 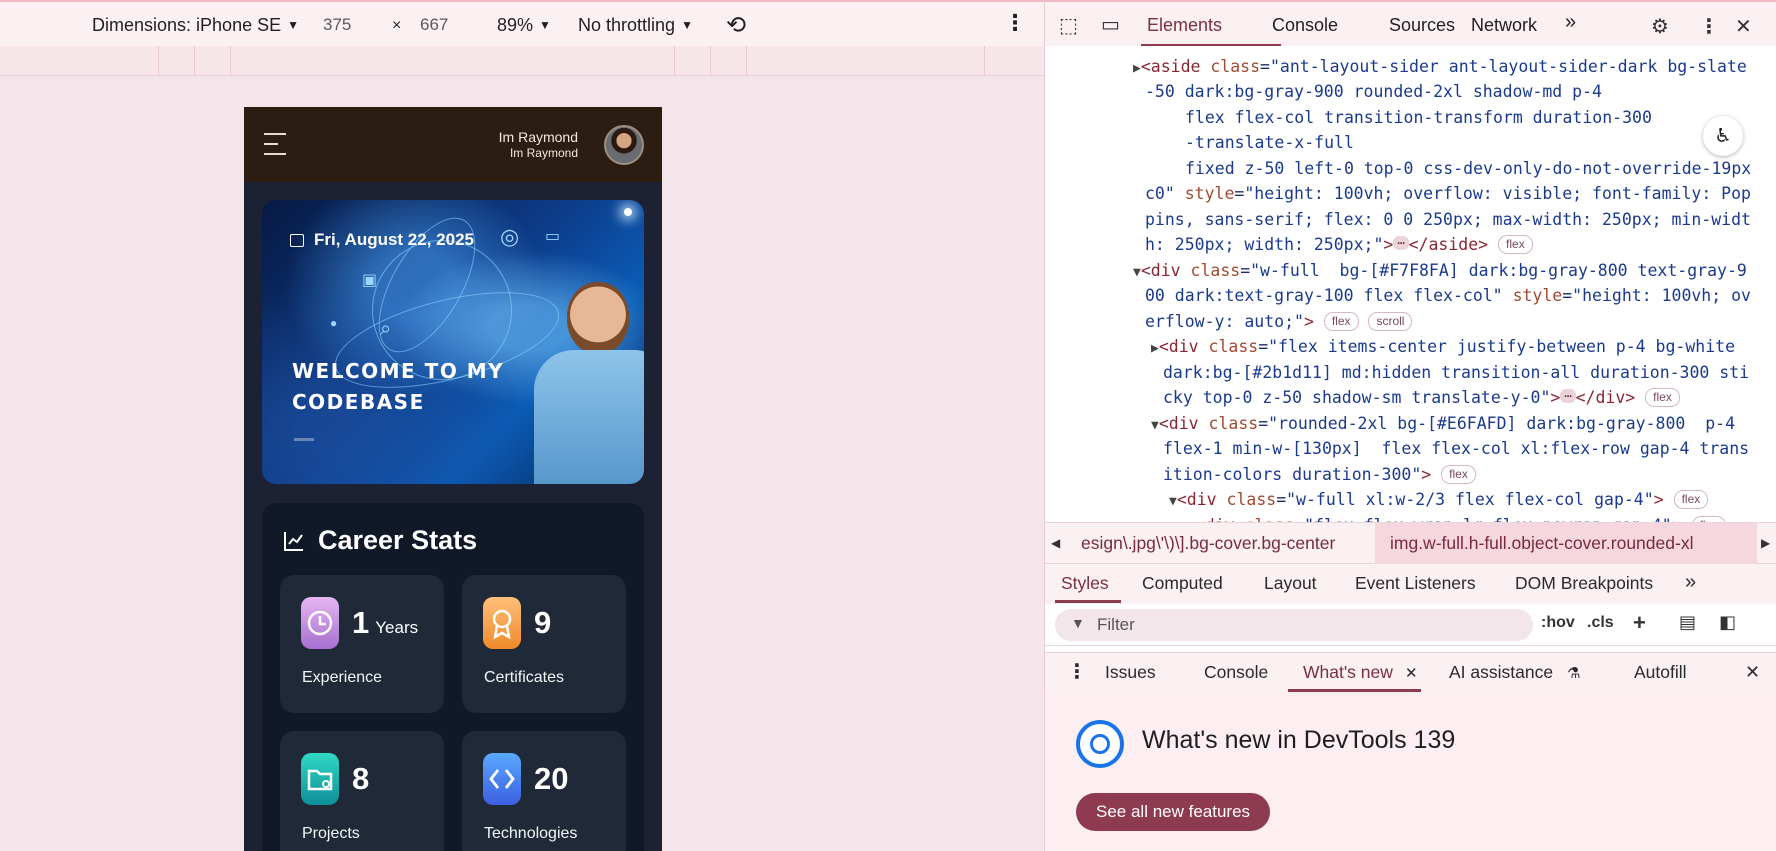 I want to click on drawer-menu-icon: ⋮, so click(x=1077, y=671).